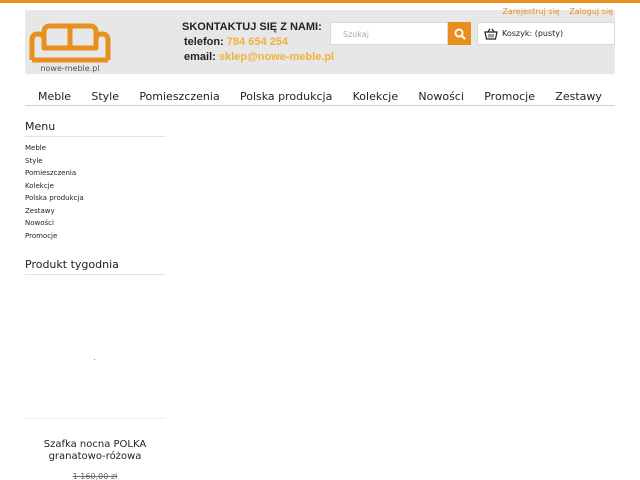 This screenshot has width=640, height=480. What do you see at coordinates (54, 223) in the screenshot?
I see `sidebar-item-nowosci: Nowości` at bounding box center [54, 223].